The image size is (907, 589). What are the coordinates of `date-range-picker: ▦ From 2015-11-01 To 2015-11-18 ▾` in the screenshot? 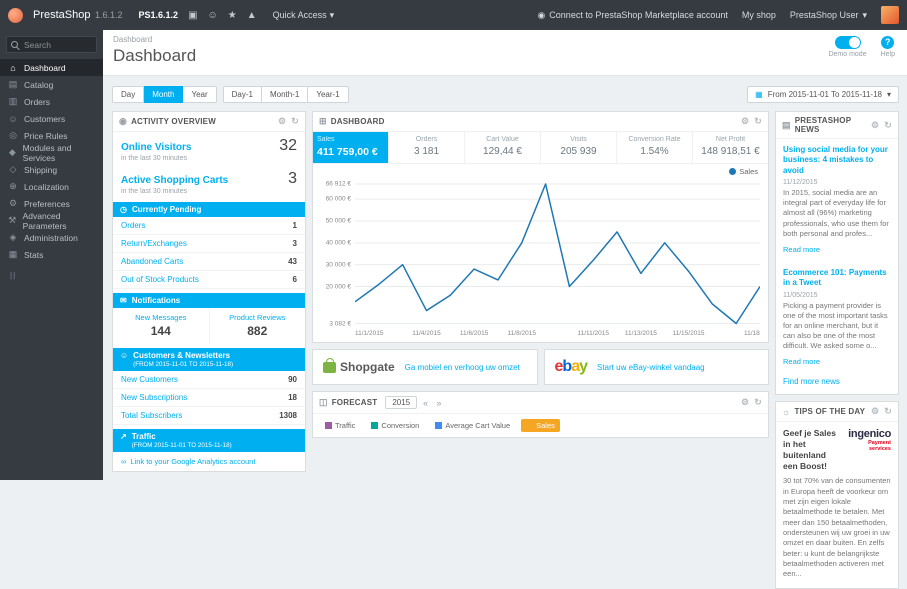 It's located at (823, 94).